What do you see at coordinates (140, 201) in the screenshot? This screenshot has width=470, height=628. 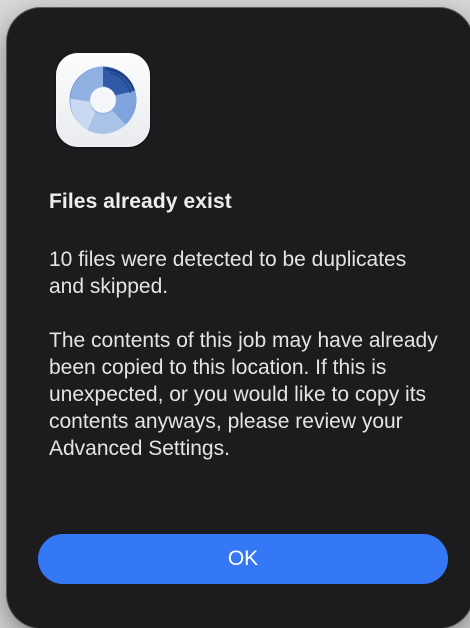 I see `dialog-title: Files already exist` at bounding box center [140, 201].